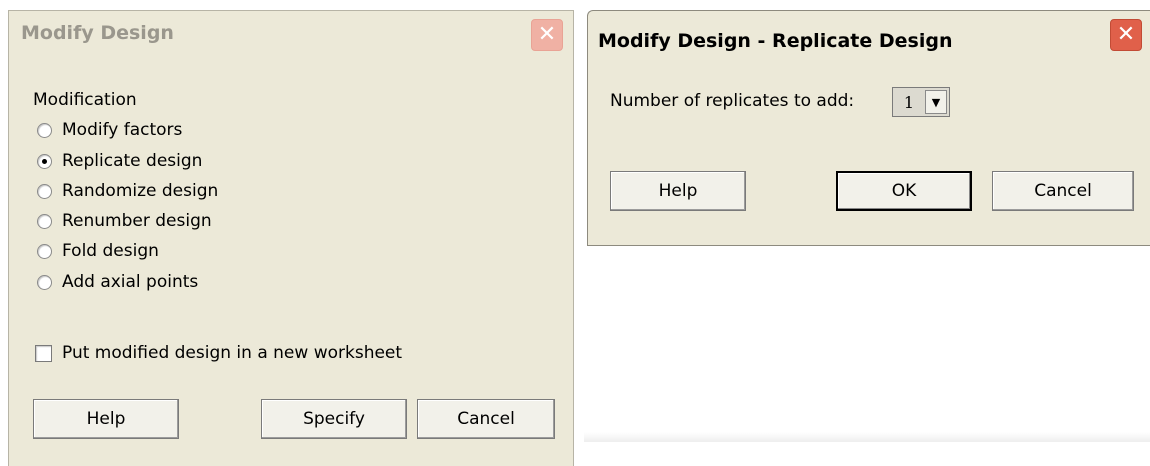  I want to click on dialog-title: Modify Design - Replicate Design, so click(775, 41).